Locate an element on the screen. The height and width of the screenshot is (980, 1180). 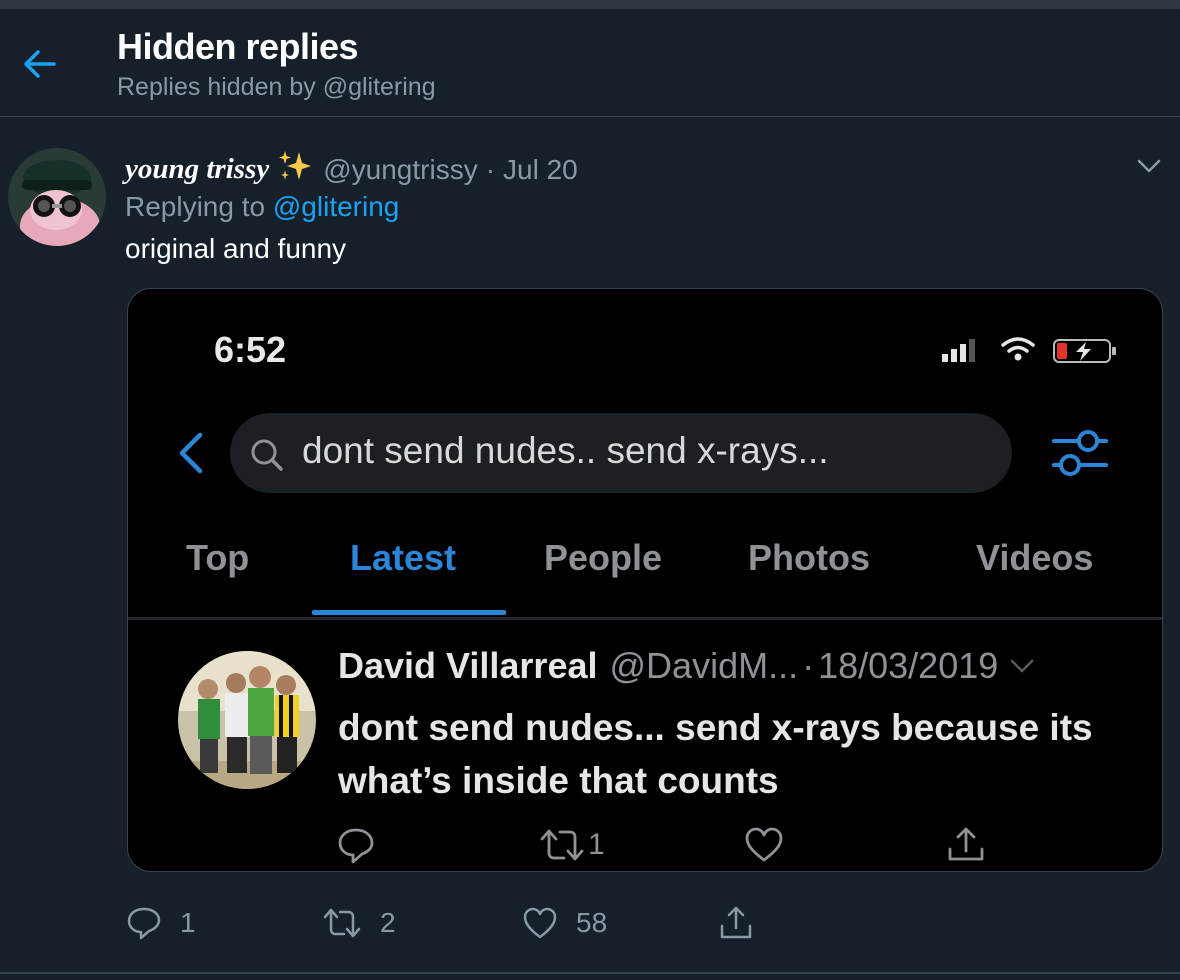
window-top-edge is located at coordinates (590, 4).